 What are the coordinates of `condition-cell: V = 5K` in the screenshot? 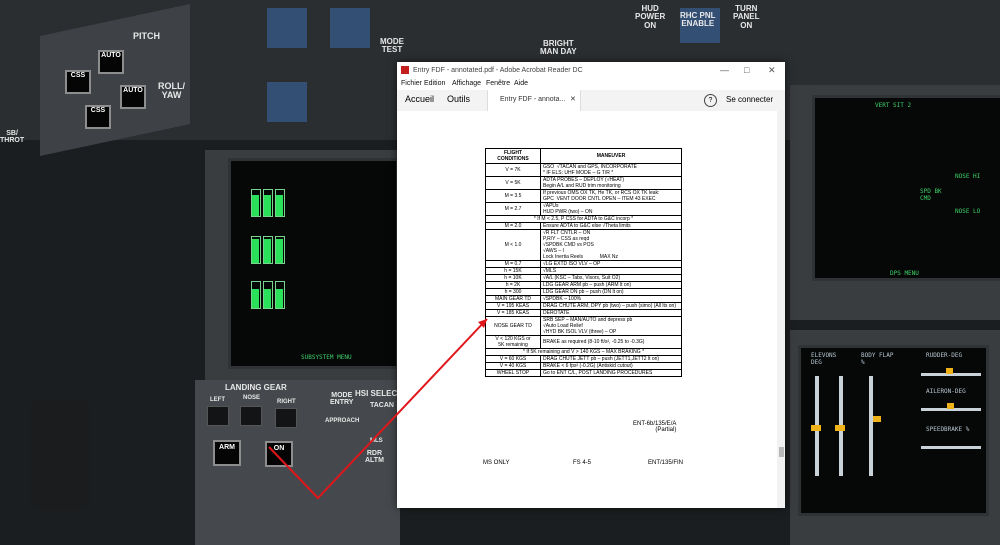 It's located at (513, 183).